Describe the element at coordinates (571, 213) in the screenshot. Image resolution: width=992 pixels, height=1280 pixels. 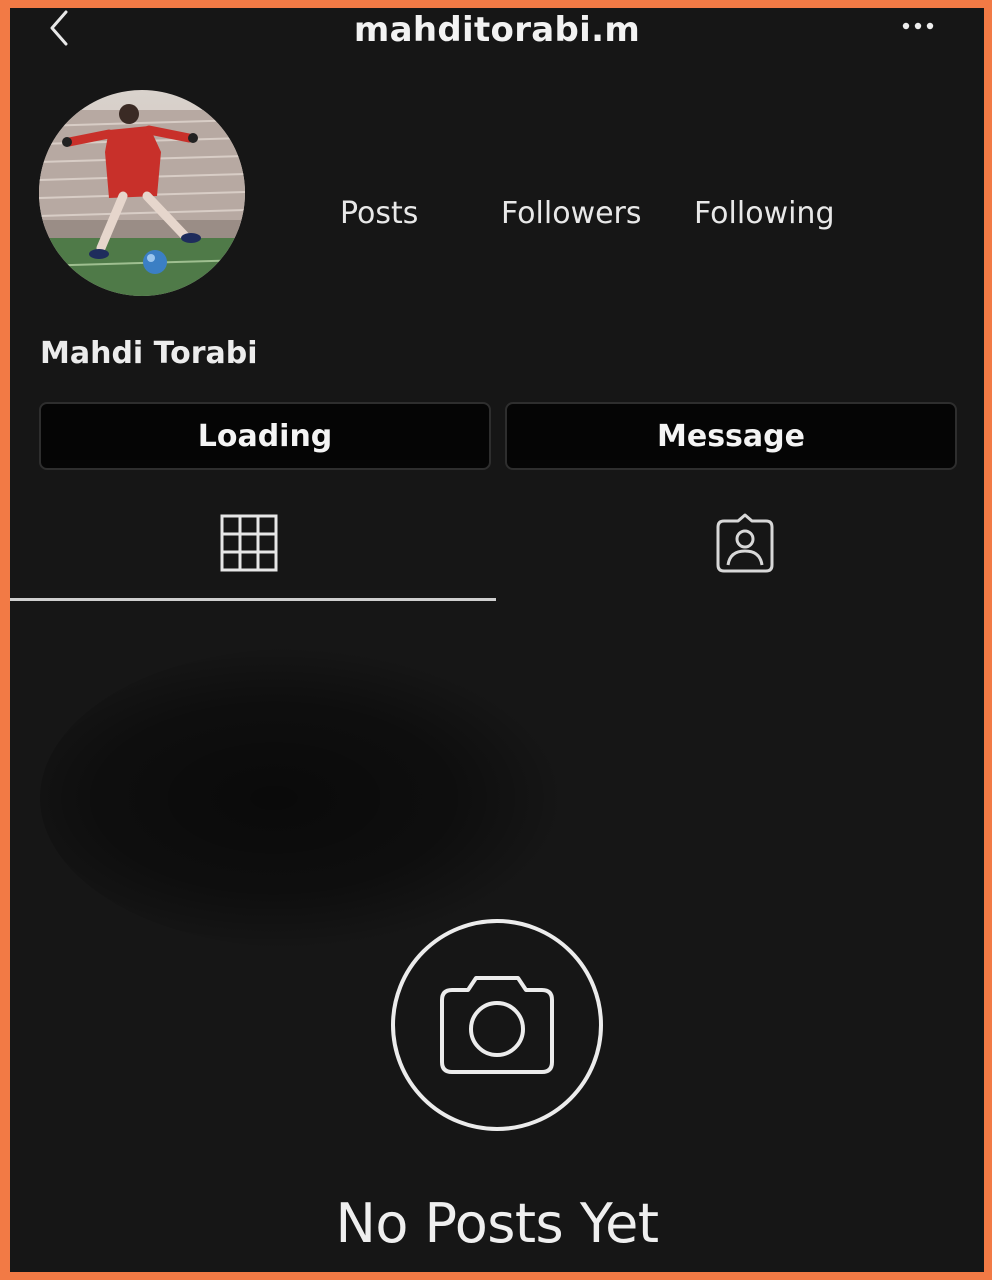
I see `stat-followers: Followers` at that location.